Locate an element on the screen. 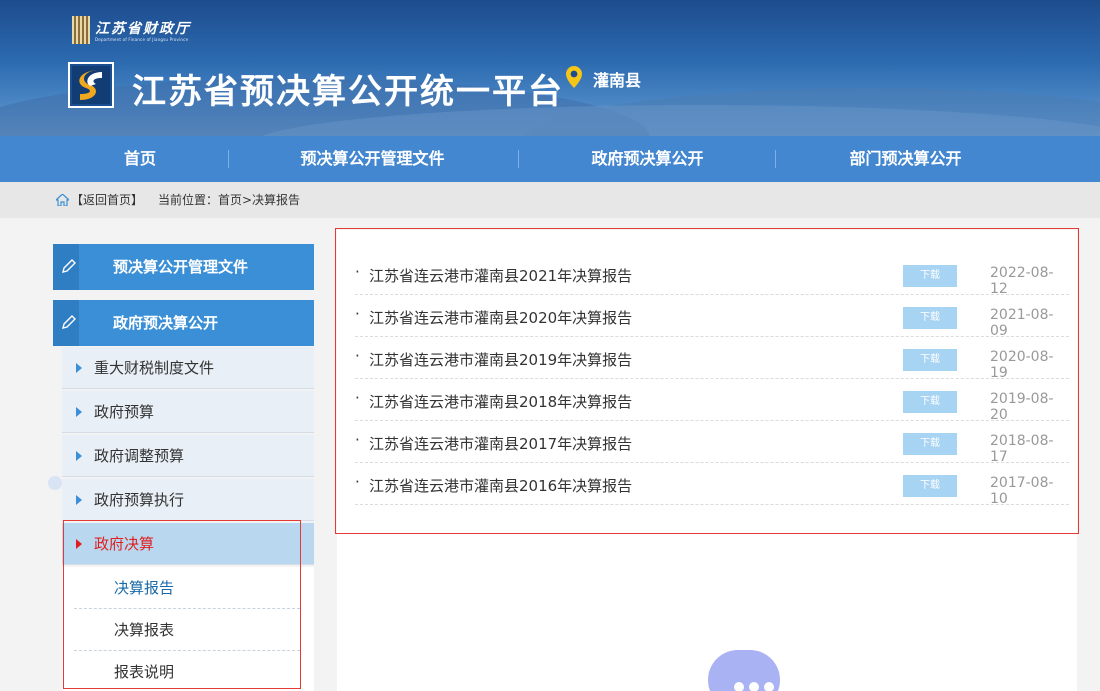 This screenshot has width=1100, height=691. background-decor is located at coordinates (55, 483).